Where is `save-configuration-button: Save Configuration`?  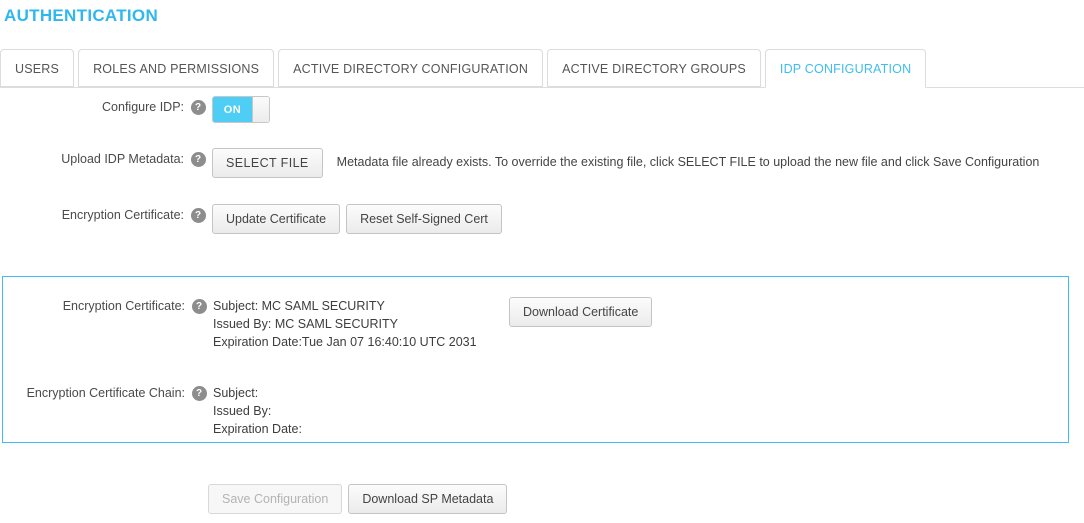 save-configuration-button: Save Configuration is located at coordinates (275, 499).